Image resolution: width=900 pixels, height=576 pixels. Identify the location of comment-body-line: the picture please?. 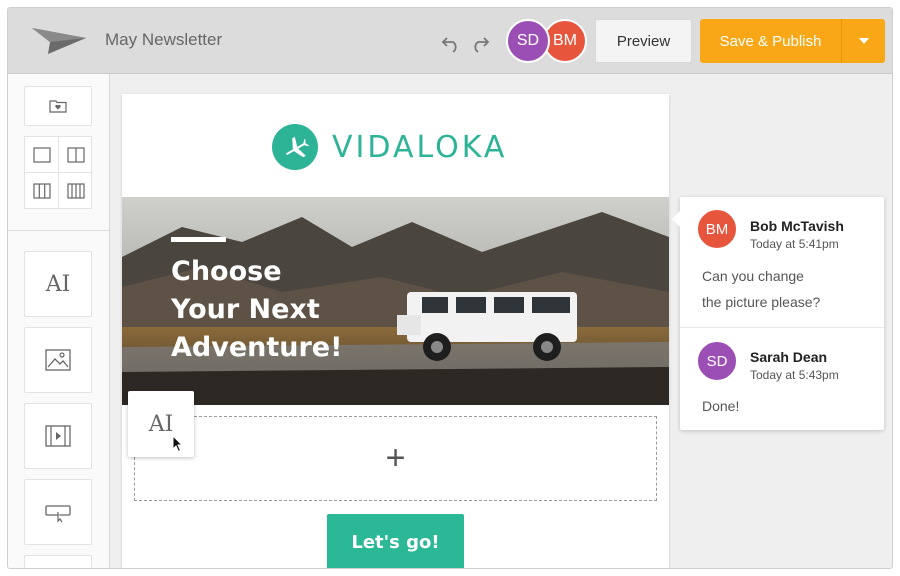
(761, 302).